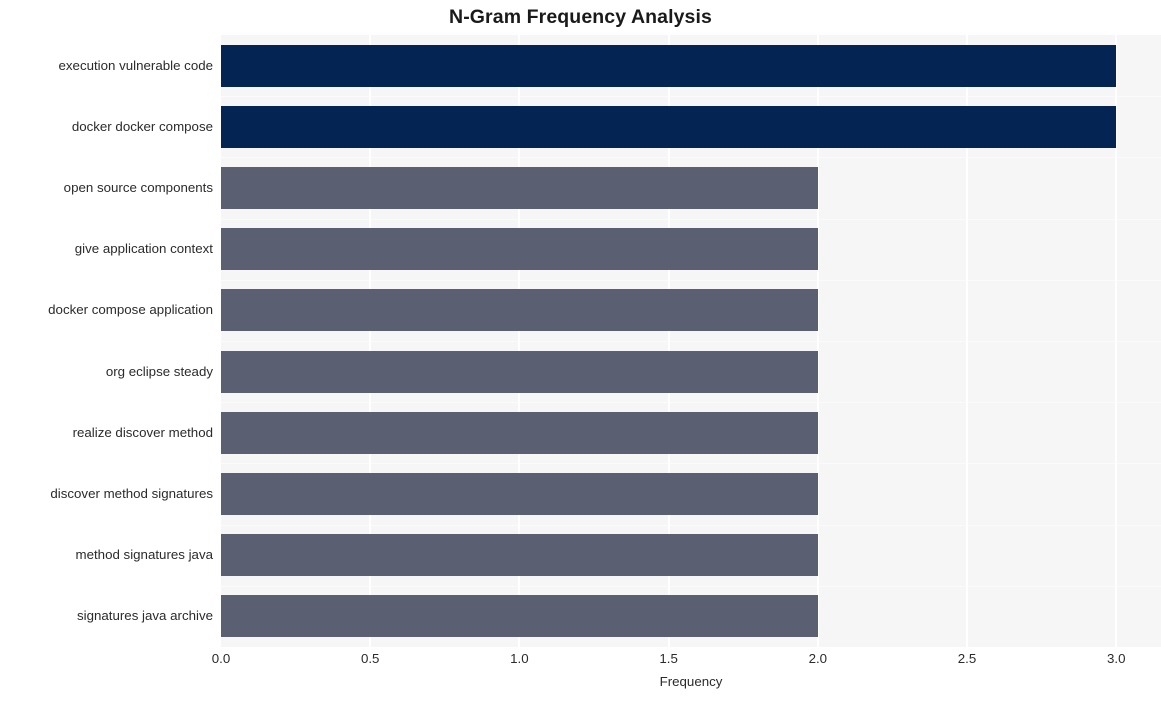 This screenshot has width=1161, height=701. I want to click on x-axis-tick-label: 1.0, so click(519, 658).